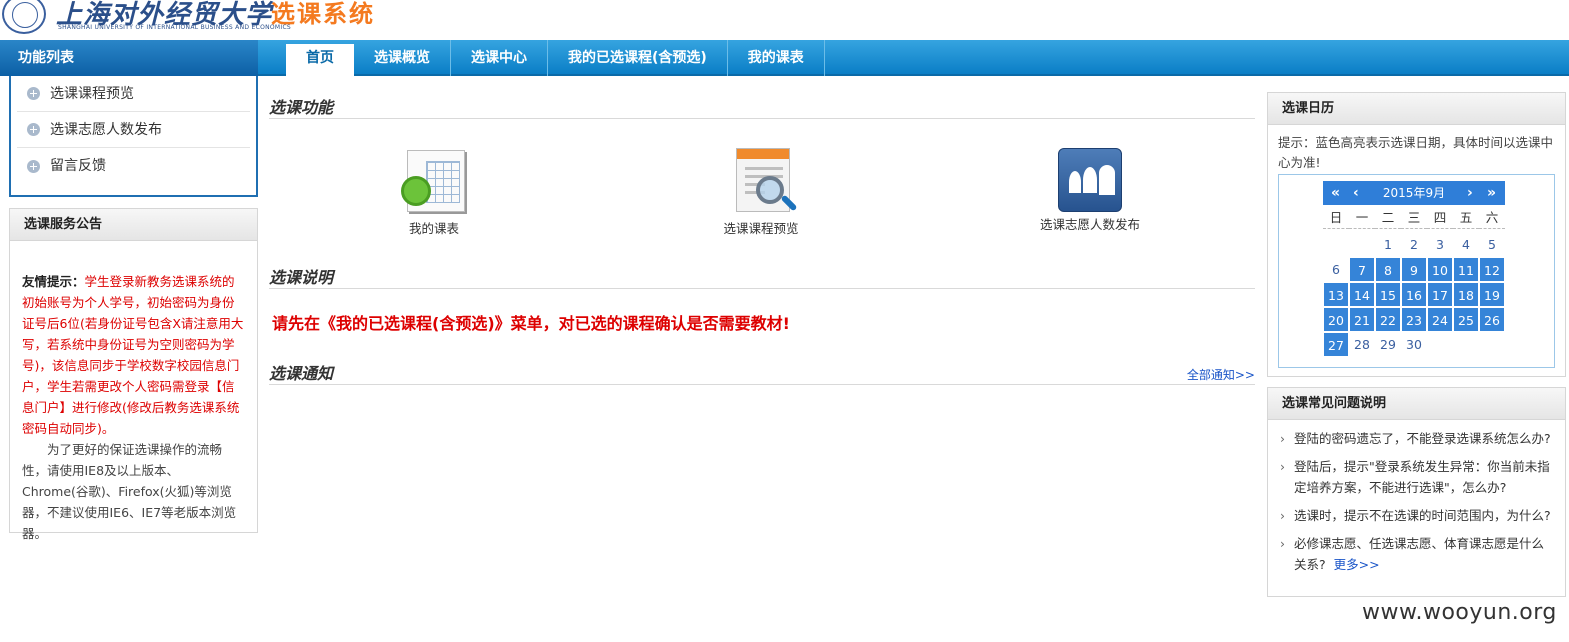 The height and width of the screenshot is (642, 1569). I want to click on calendar-day: 27, so click(1336, 344).